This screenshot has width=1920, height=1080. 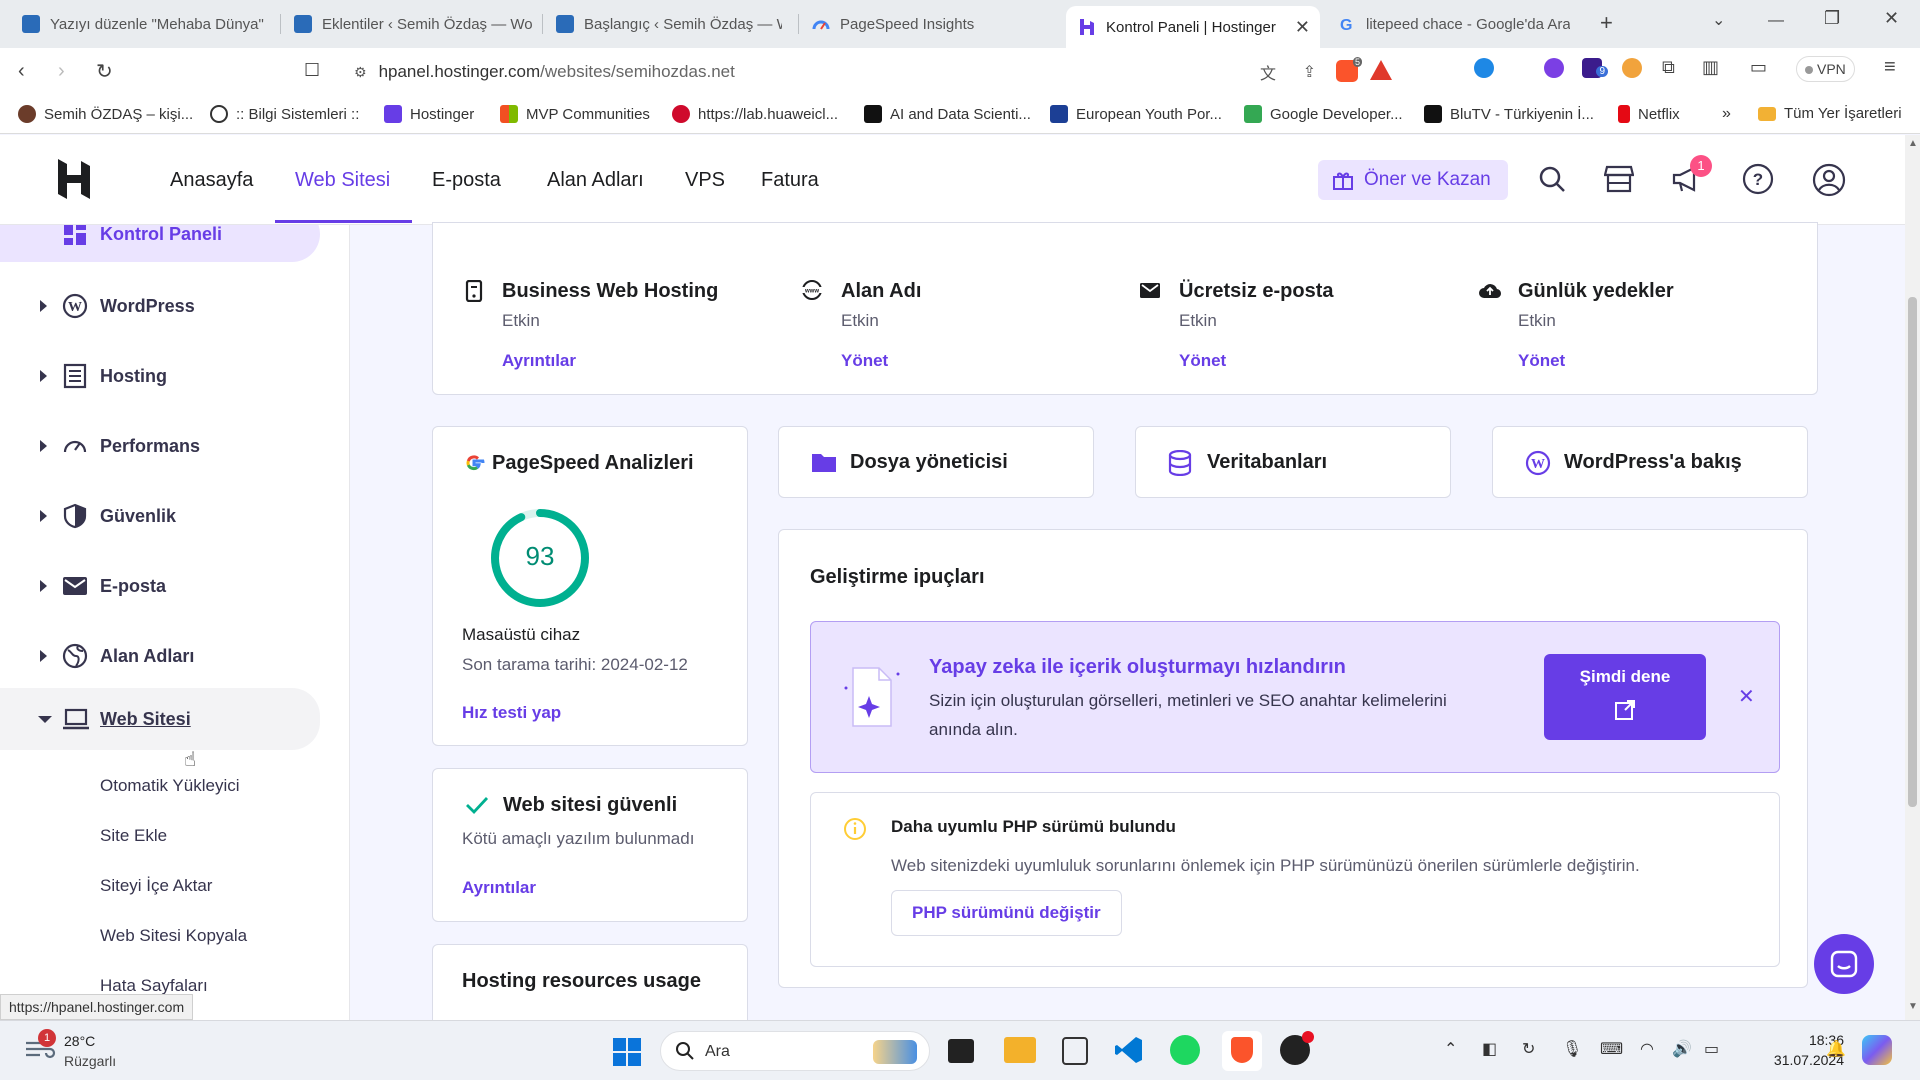 What do you see at coordinates (795, 1051) in the screenshot?
I see `taskbar-search-box: Ara` at bounding box center [795, 1051].